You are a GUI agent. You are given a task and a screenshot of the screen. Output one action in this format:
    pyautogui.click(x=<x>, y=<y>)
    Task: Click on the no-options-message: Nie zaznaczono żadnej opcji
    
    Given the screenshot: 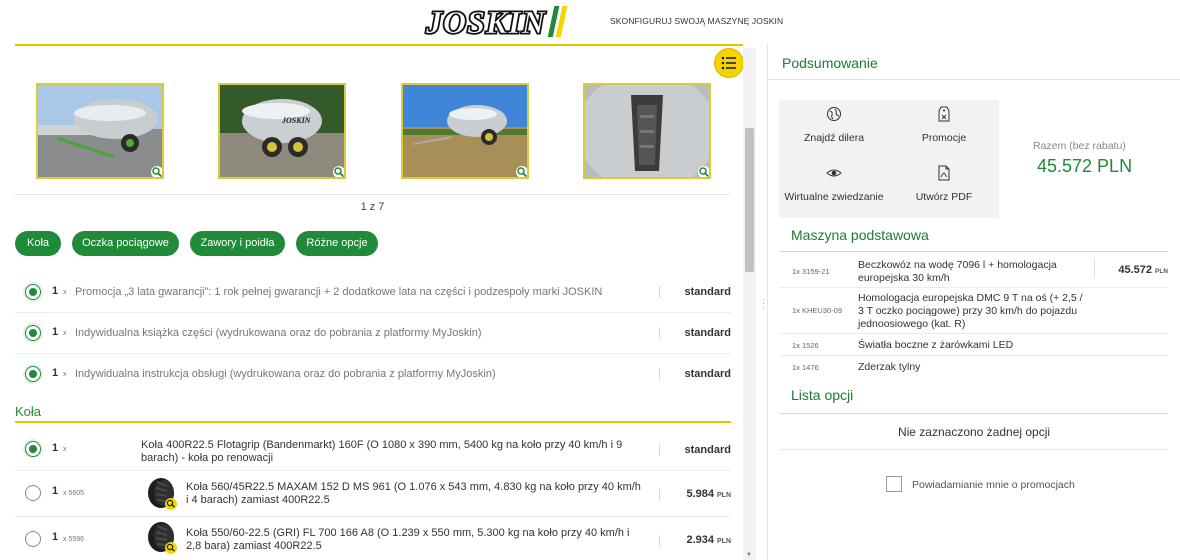 What is the action you would take?
    pyautogui.click(x=974, y=432)
    